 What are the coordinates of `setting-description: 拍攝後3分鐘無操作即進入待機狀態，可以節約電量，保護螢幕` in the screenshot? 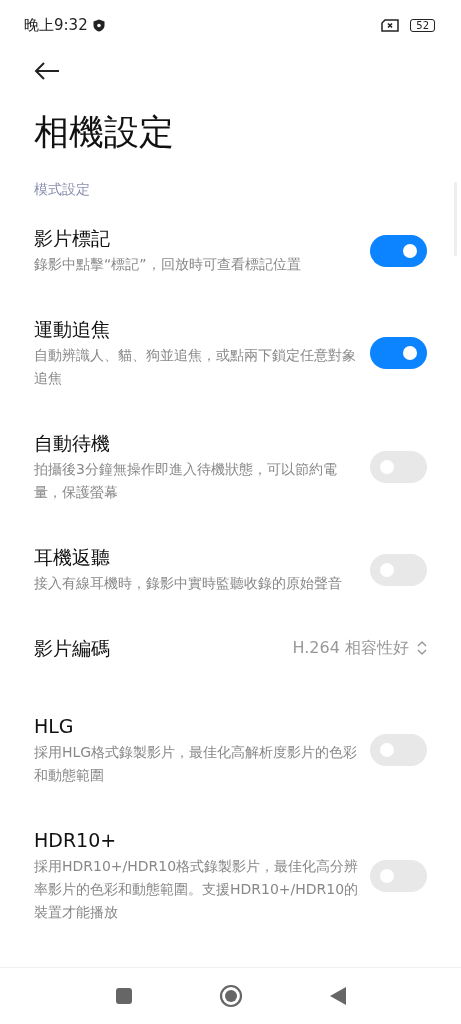 It's located at (186, 481).